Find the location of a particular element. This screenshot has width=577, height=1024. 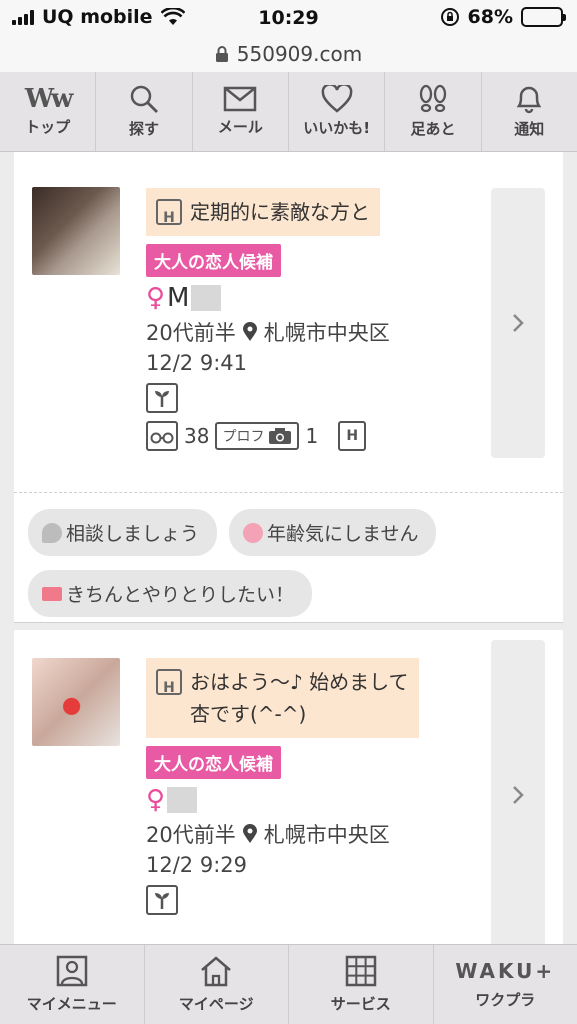

location-pin-icon is located at coordinates (249, 331).